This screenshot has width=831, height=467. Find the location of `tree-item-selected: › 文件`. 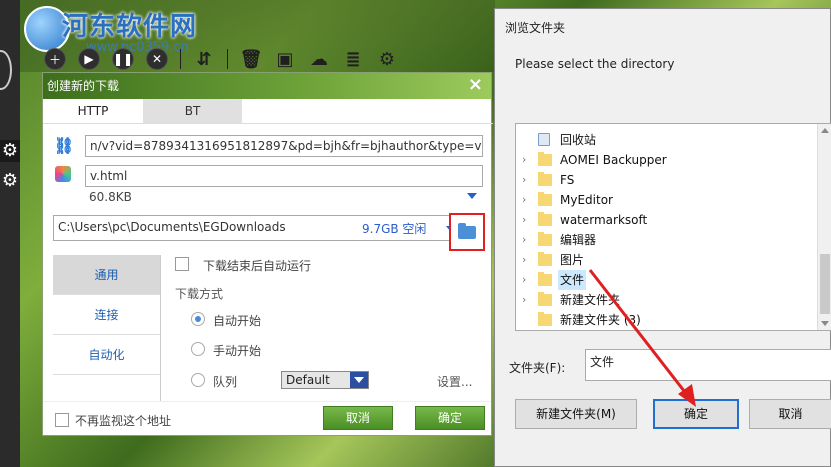

tree-item-selected: › 文件 is located at coordinates (666, 280).